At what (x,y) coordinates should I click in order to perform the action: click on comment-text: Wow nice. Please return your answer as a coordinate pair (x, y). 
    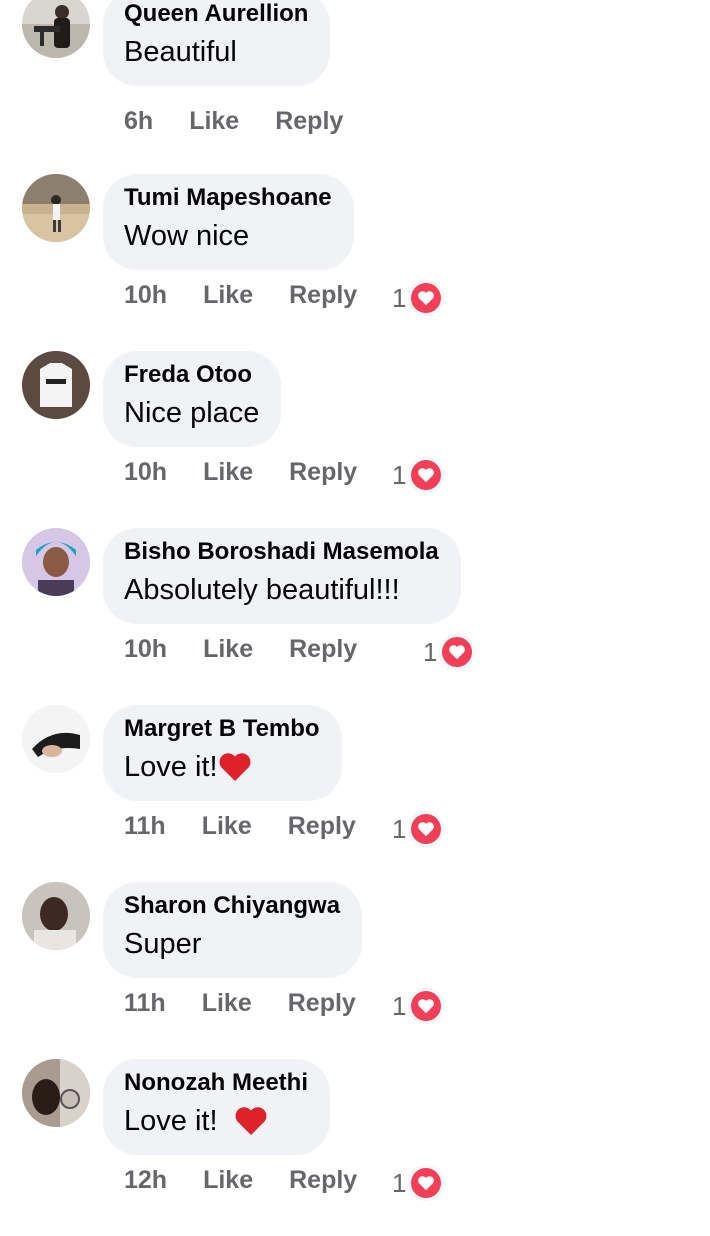
    Looking at the image, I should click on (228, 236).